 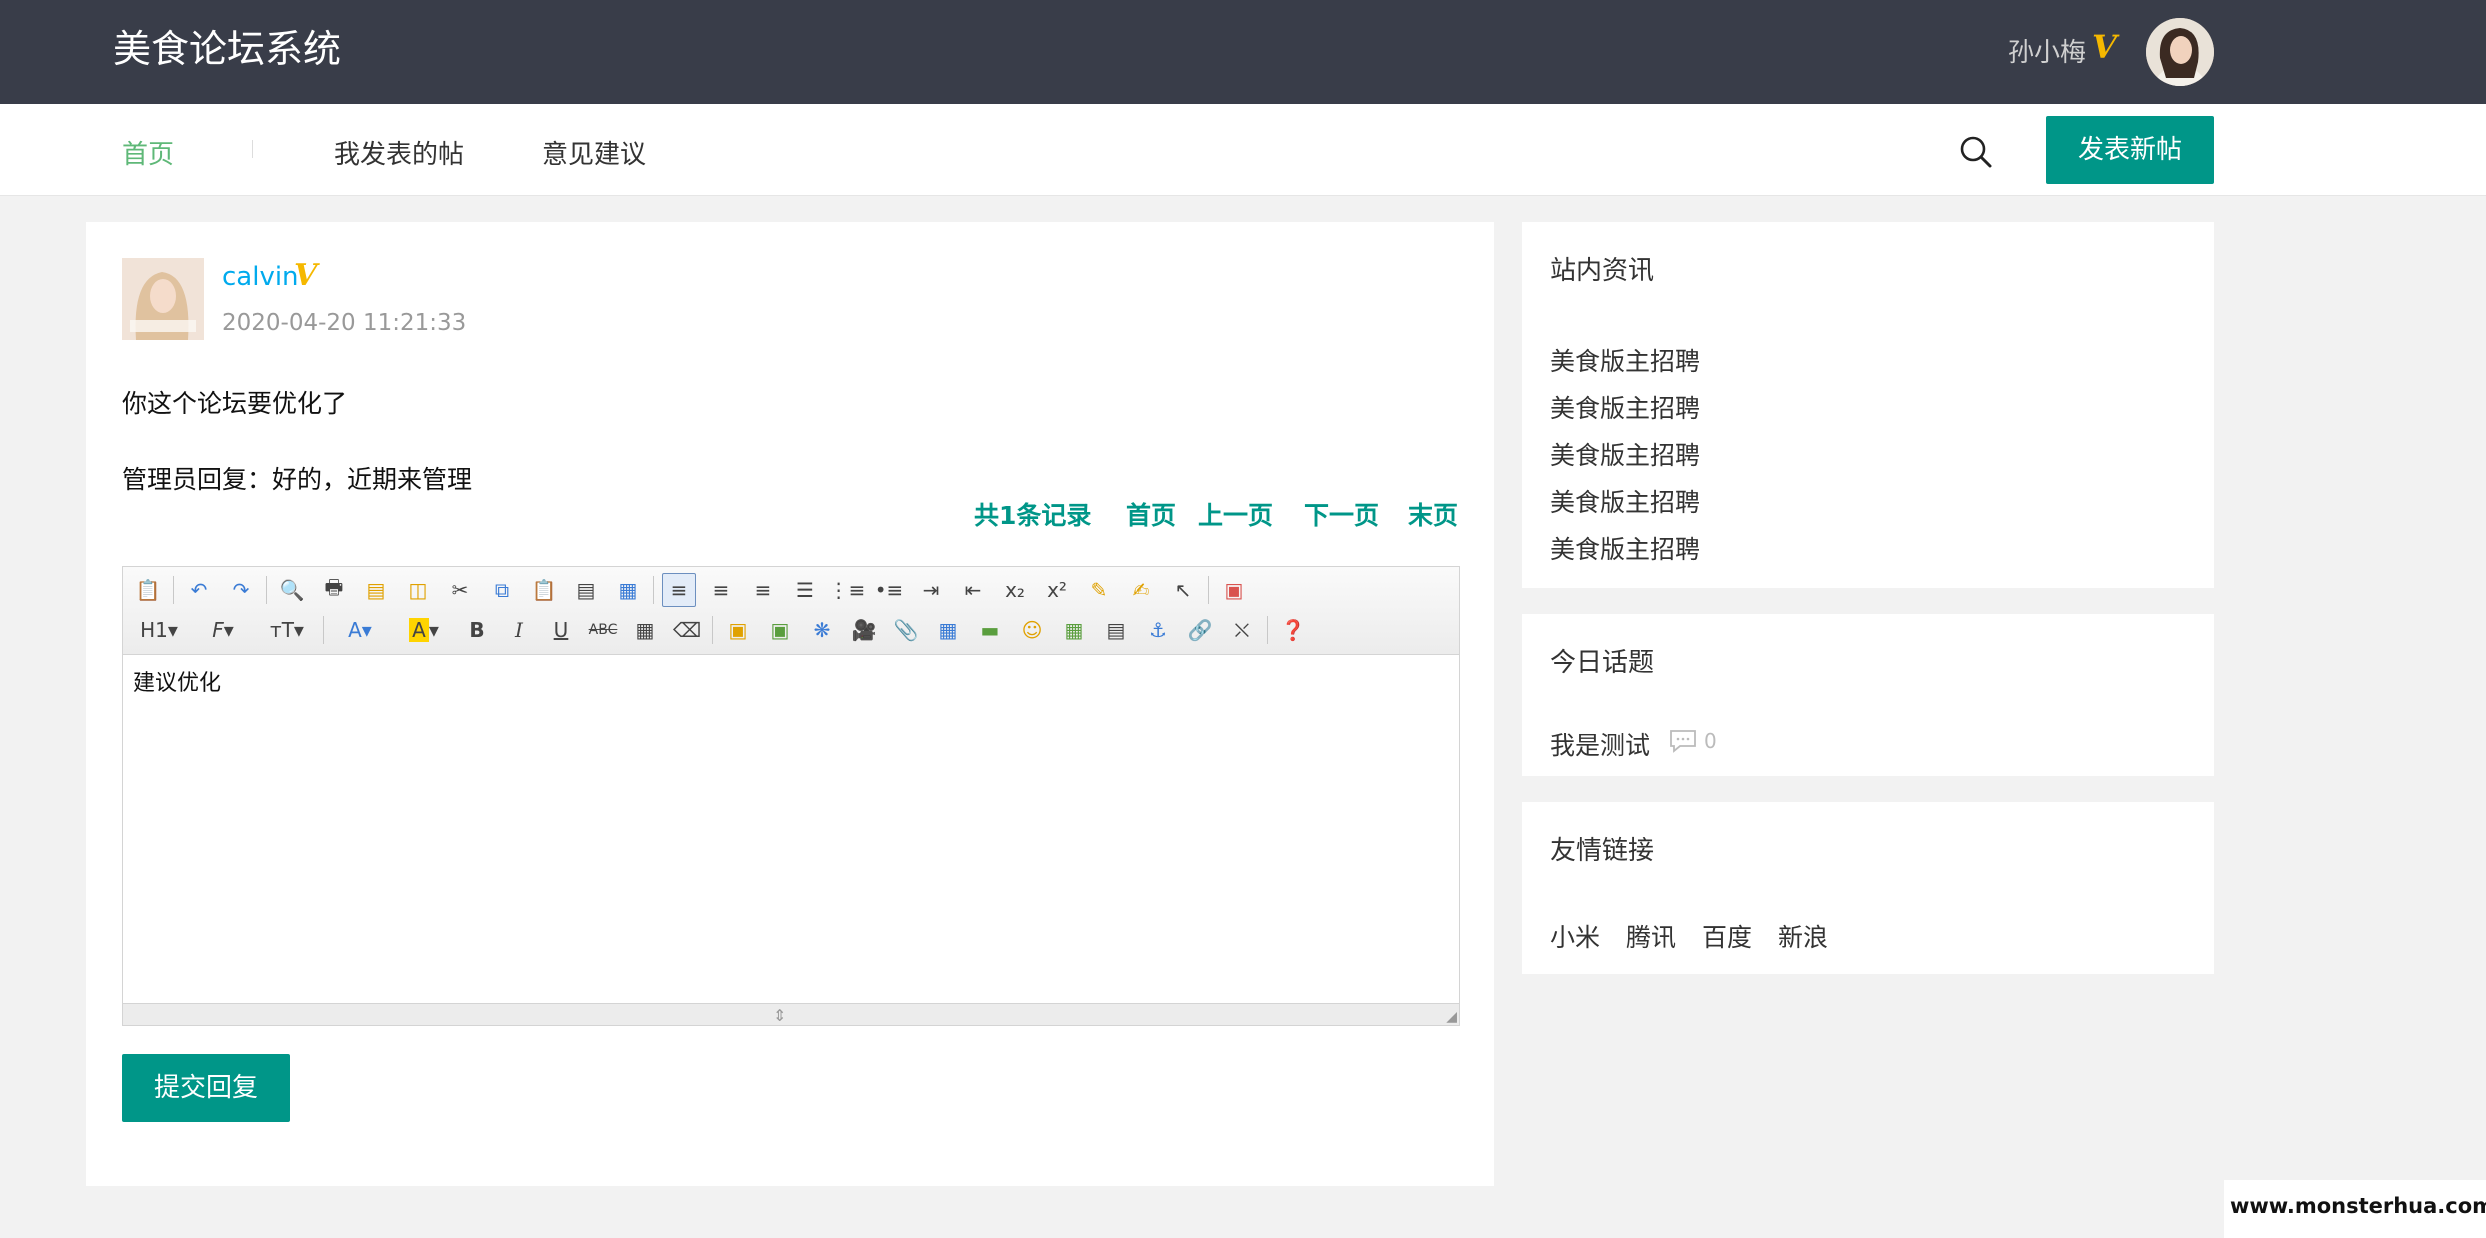 I want to click on italic-icon: I, so click(x=519, y=630).